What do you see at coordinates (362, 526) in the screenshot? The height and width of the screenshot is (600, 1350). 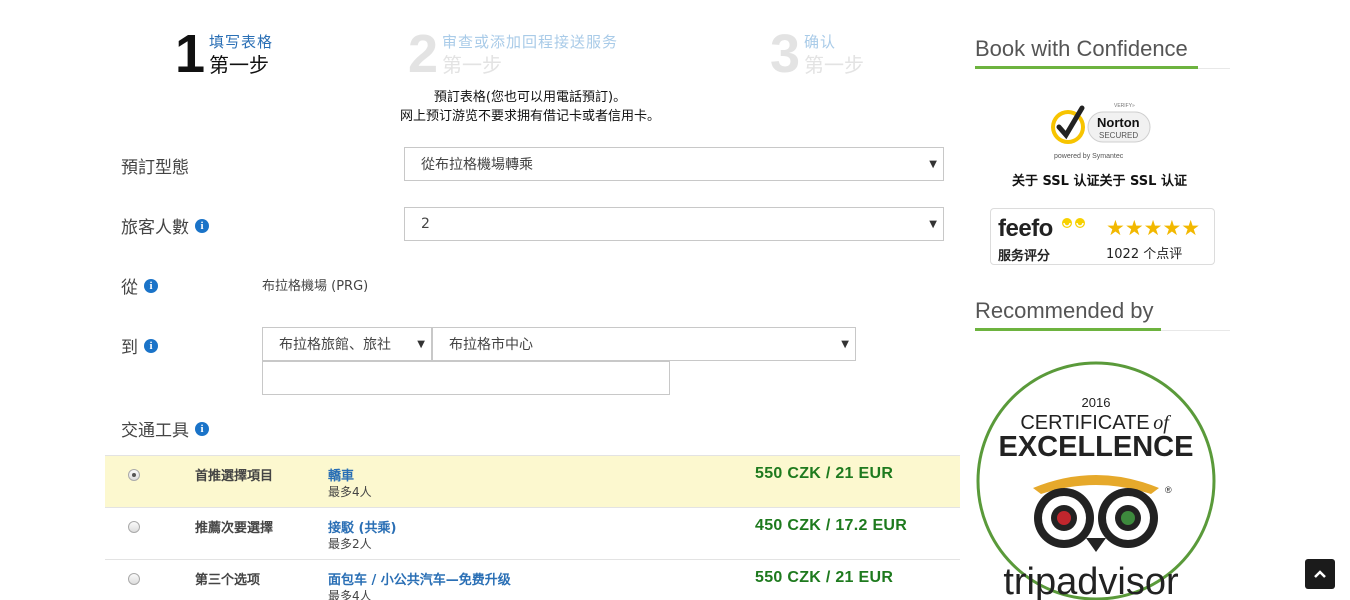 I see `vehicle-name: 接駁 (共乘)` at bounding box center [362, 526].